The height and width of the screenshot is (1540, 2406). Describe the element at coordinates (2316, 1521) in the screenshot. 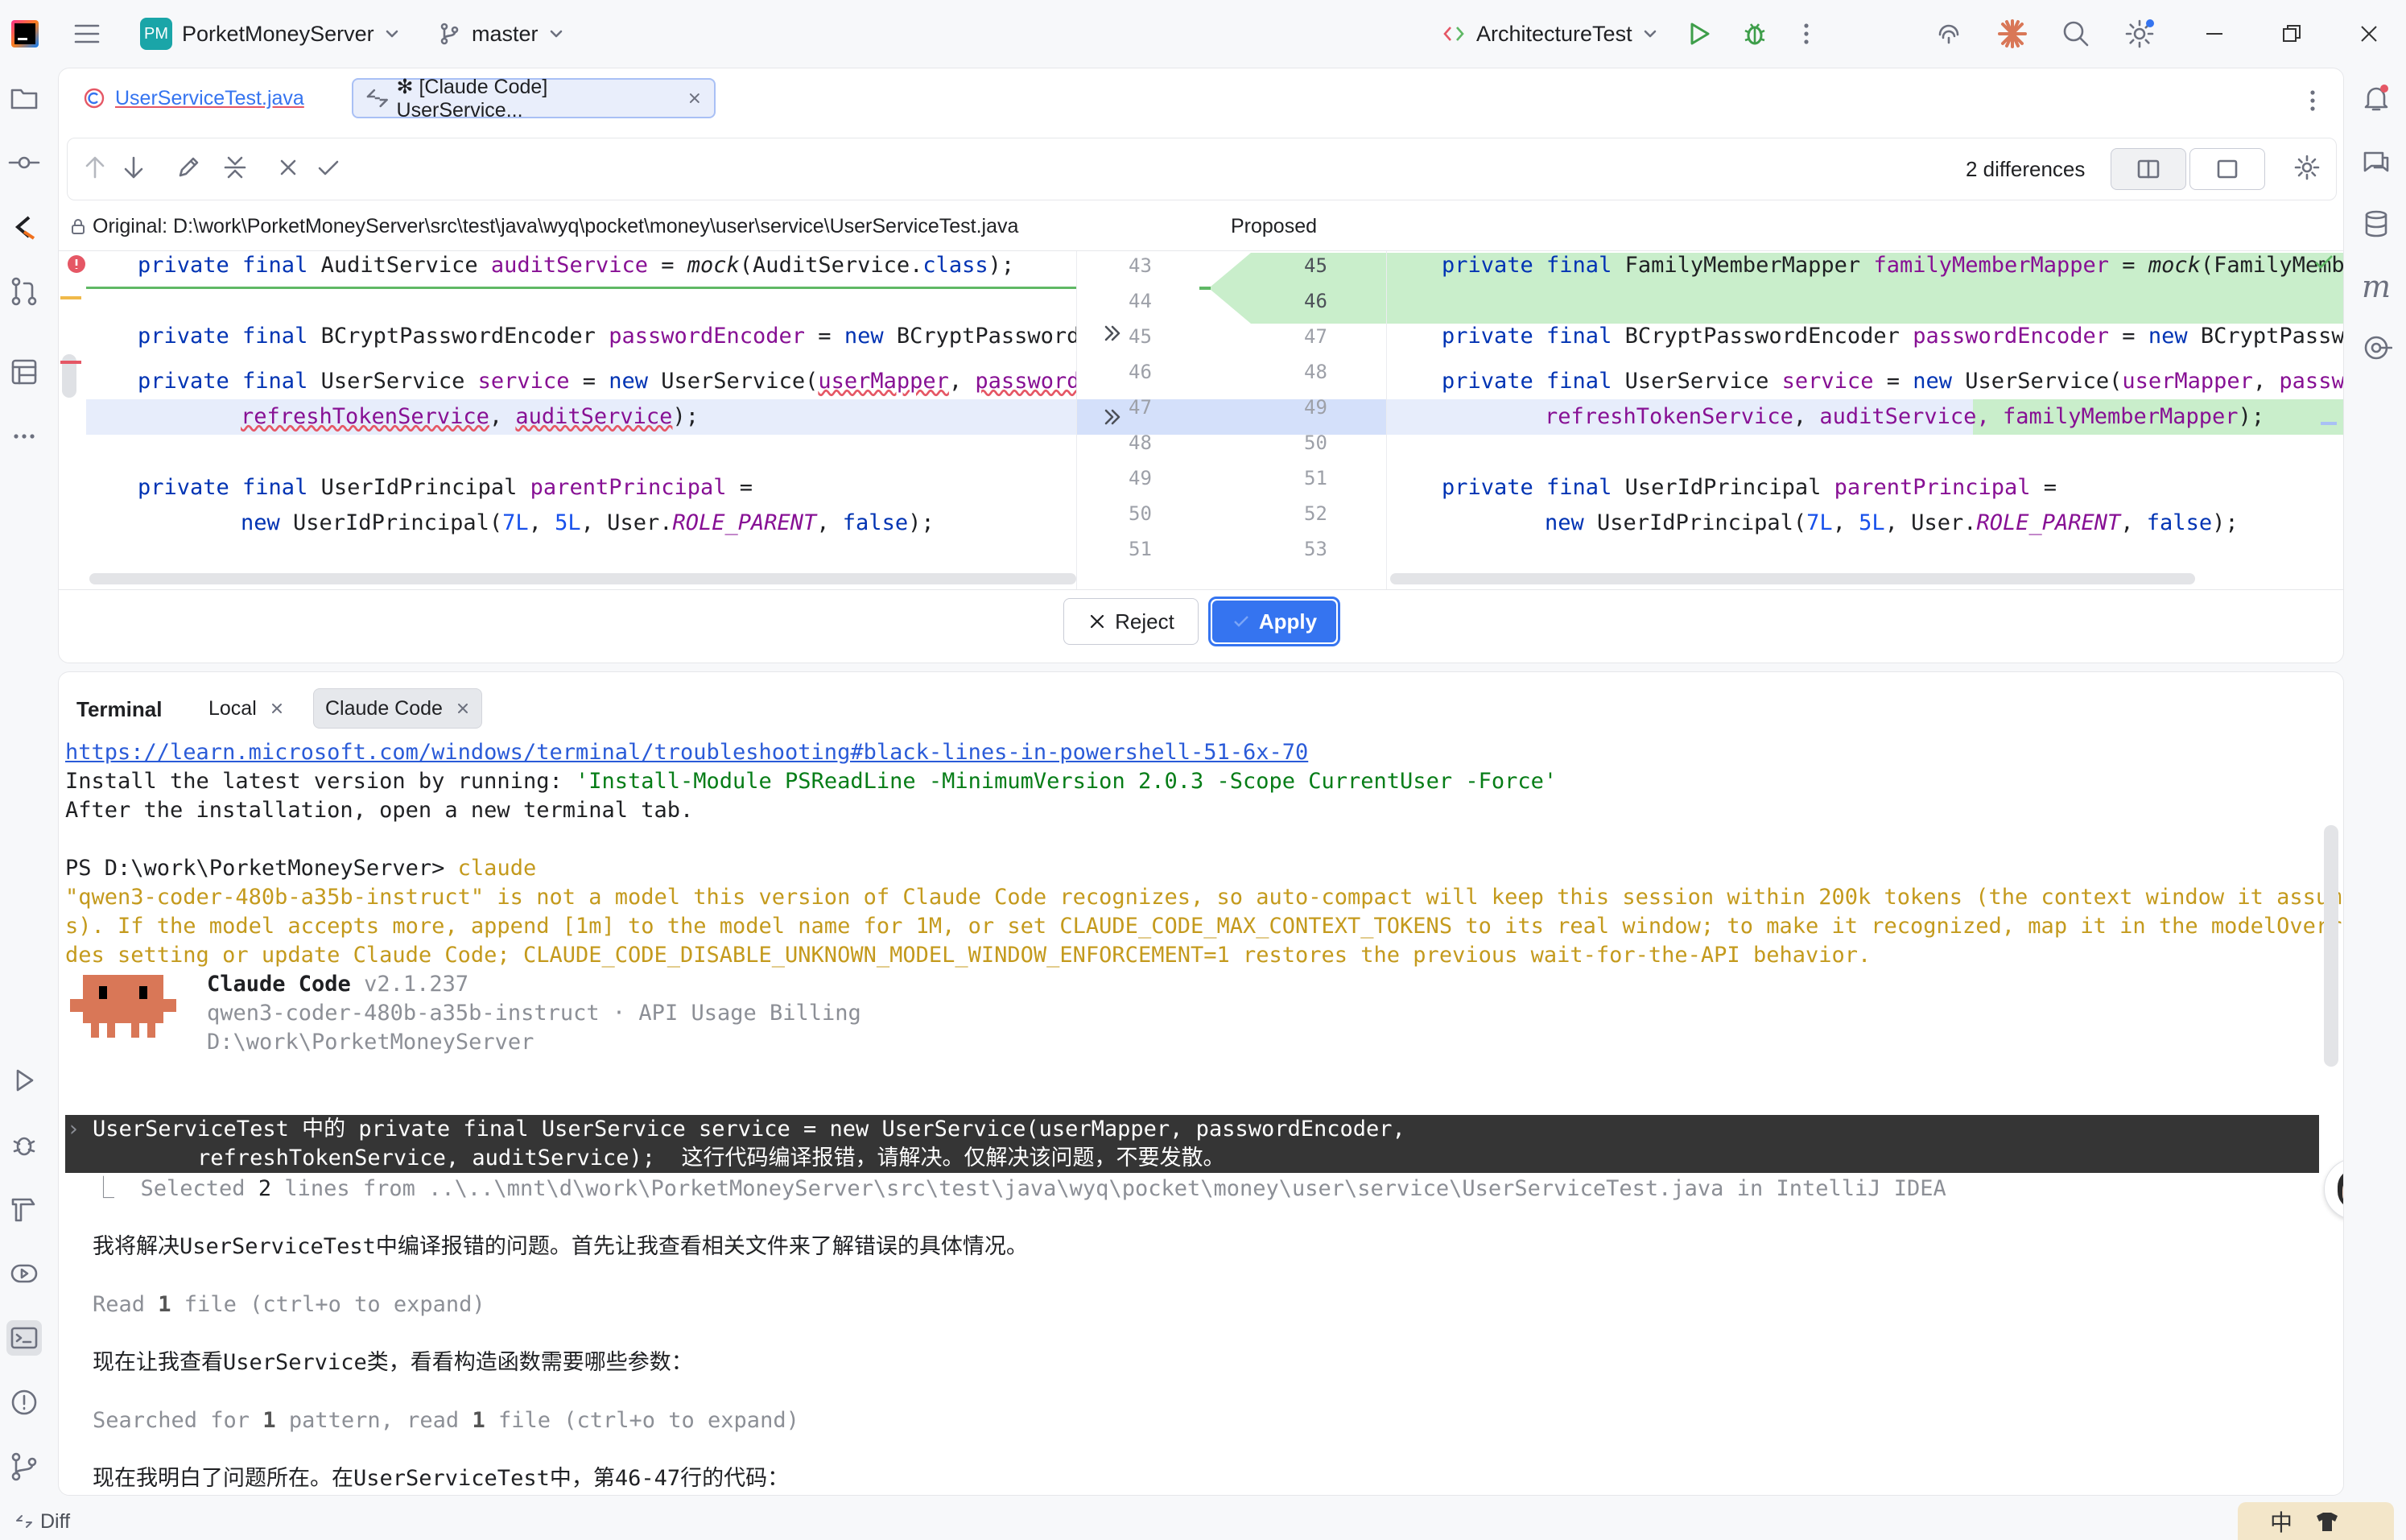

I see `ime-indicator: 中` at that location.